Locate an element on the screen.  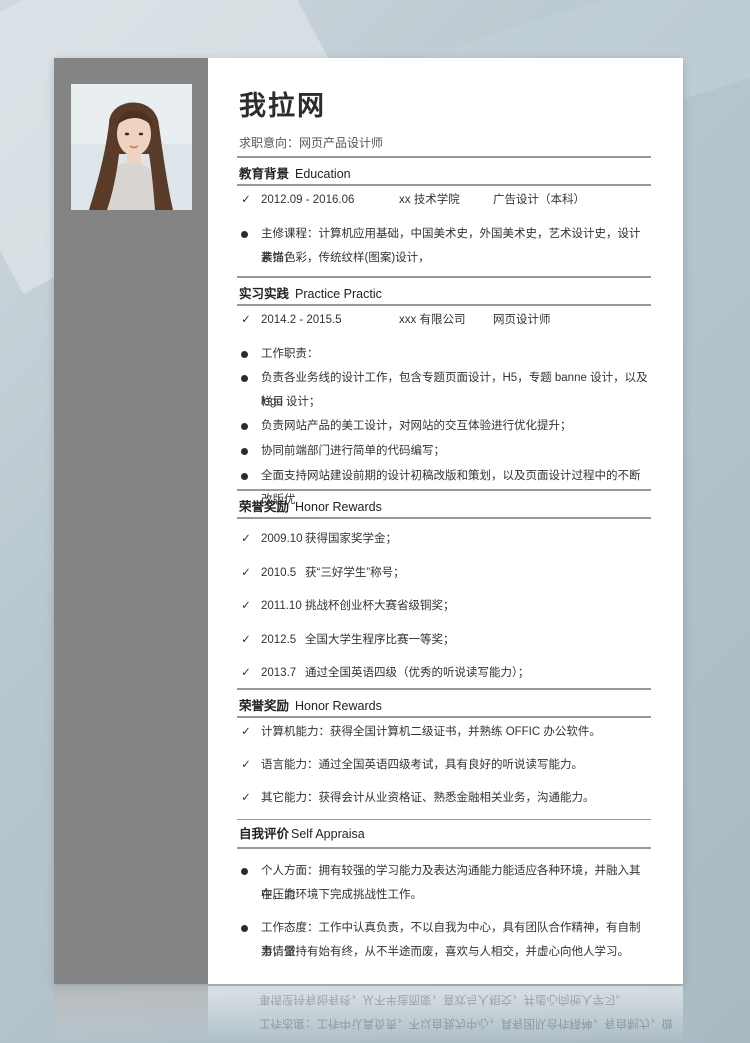
reflection-text: 事情坚持有始有终，从不半途而废，喜欢与人相交，并虚心向他人学习。 is located at coordinates (443, 999).